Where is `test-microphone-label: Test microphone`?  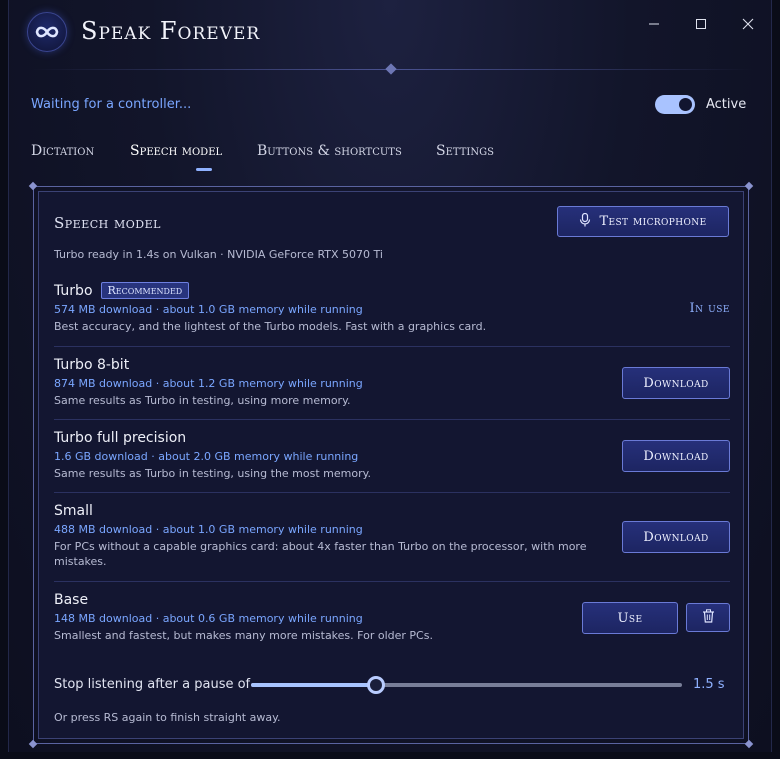
test-microphone-label: Test microphone is located at coordinates (653, 221).